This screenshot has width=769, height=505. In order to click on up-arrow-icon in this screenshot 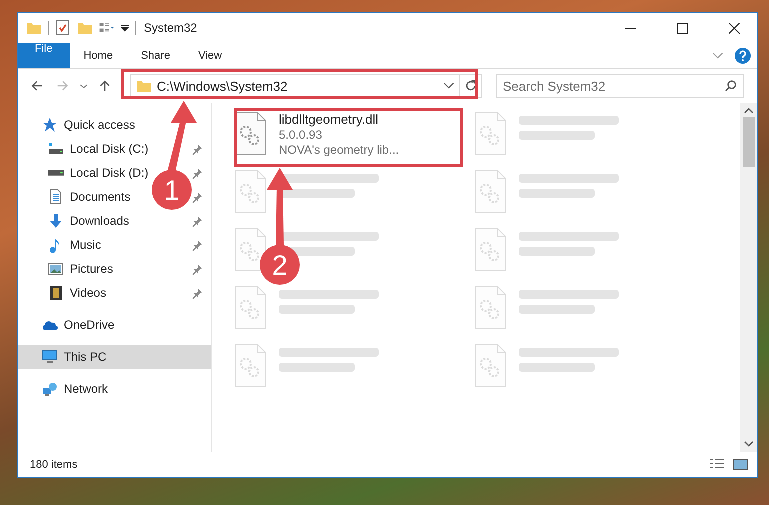, I will do `click(105, 86)`.